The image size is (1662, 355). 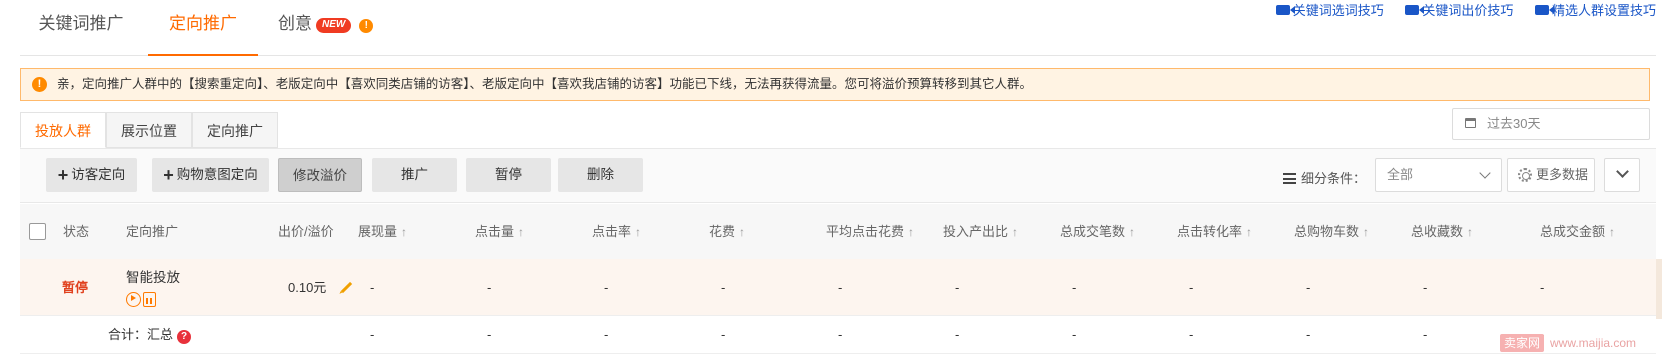 What do you see at coordinates (865, 231) in the screenshot?
I see `col-label: 平均点击花费` at bounding box center [865, 231].